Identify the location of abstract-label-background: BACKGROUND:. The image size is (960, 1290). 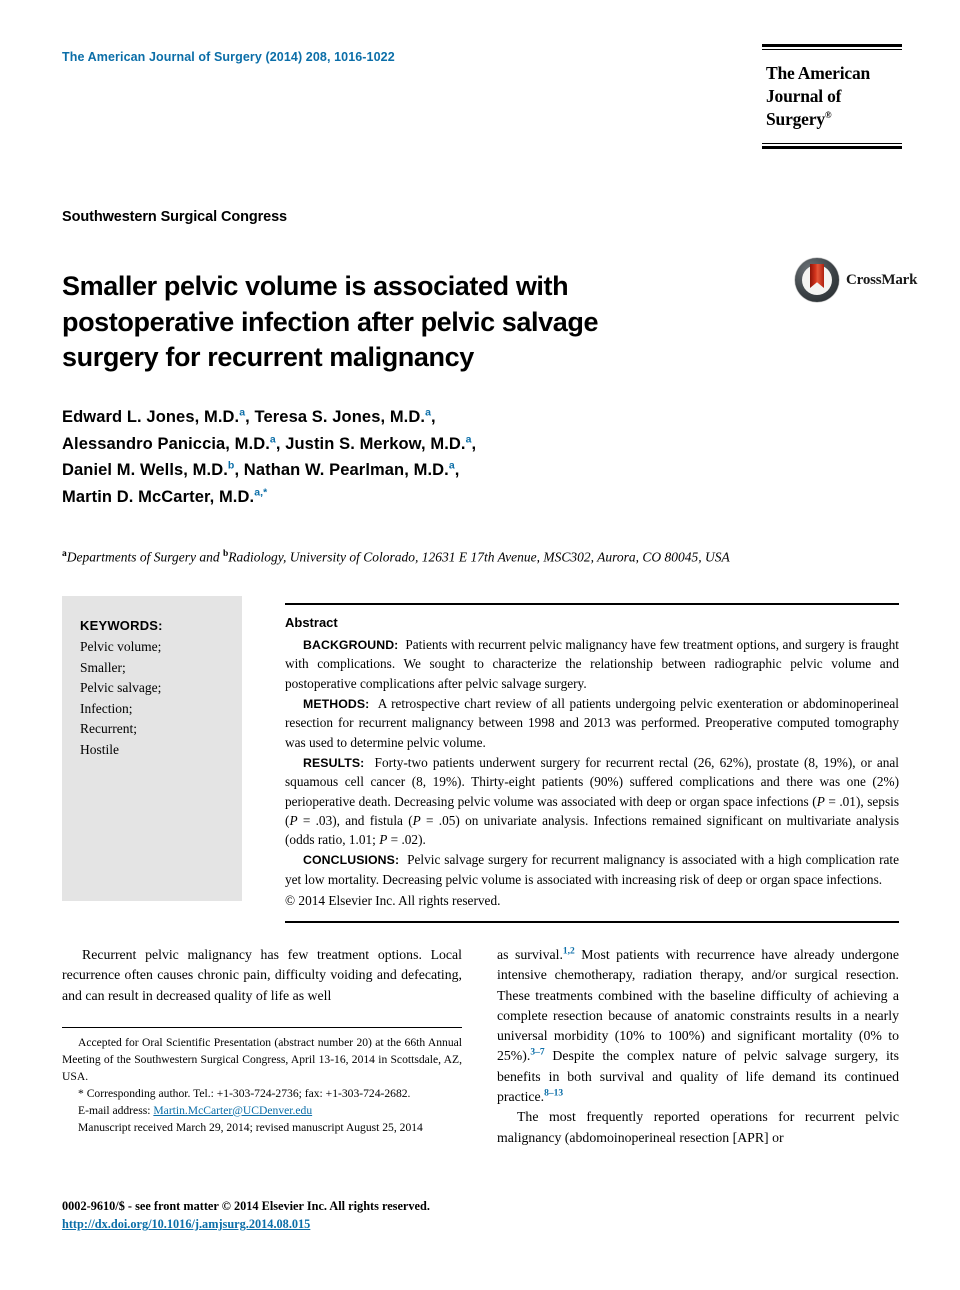
(351, 644).